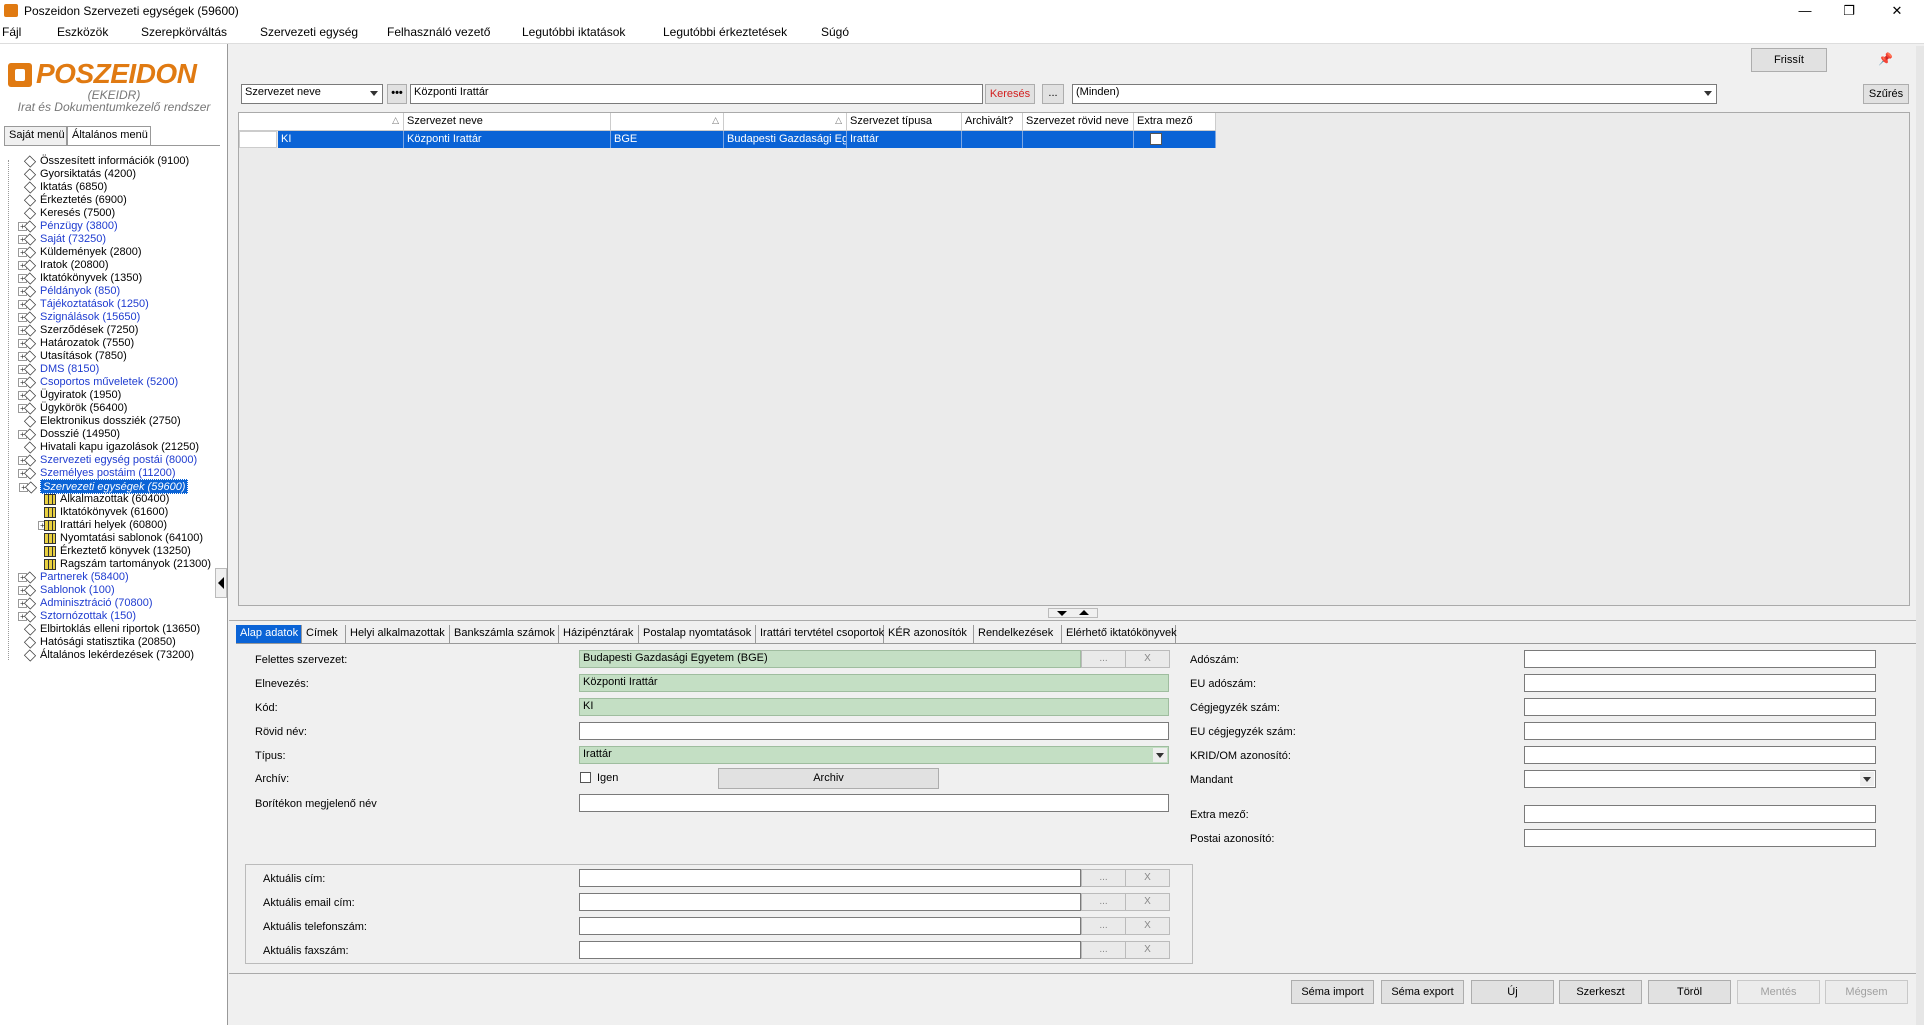 The height and width of the screenshot is (1025, 1924). I want to click on filter-button: Szűrés, so click(1886, 94).